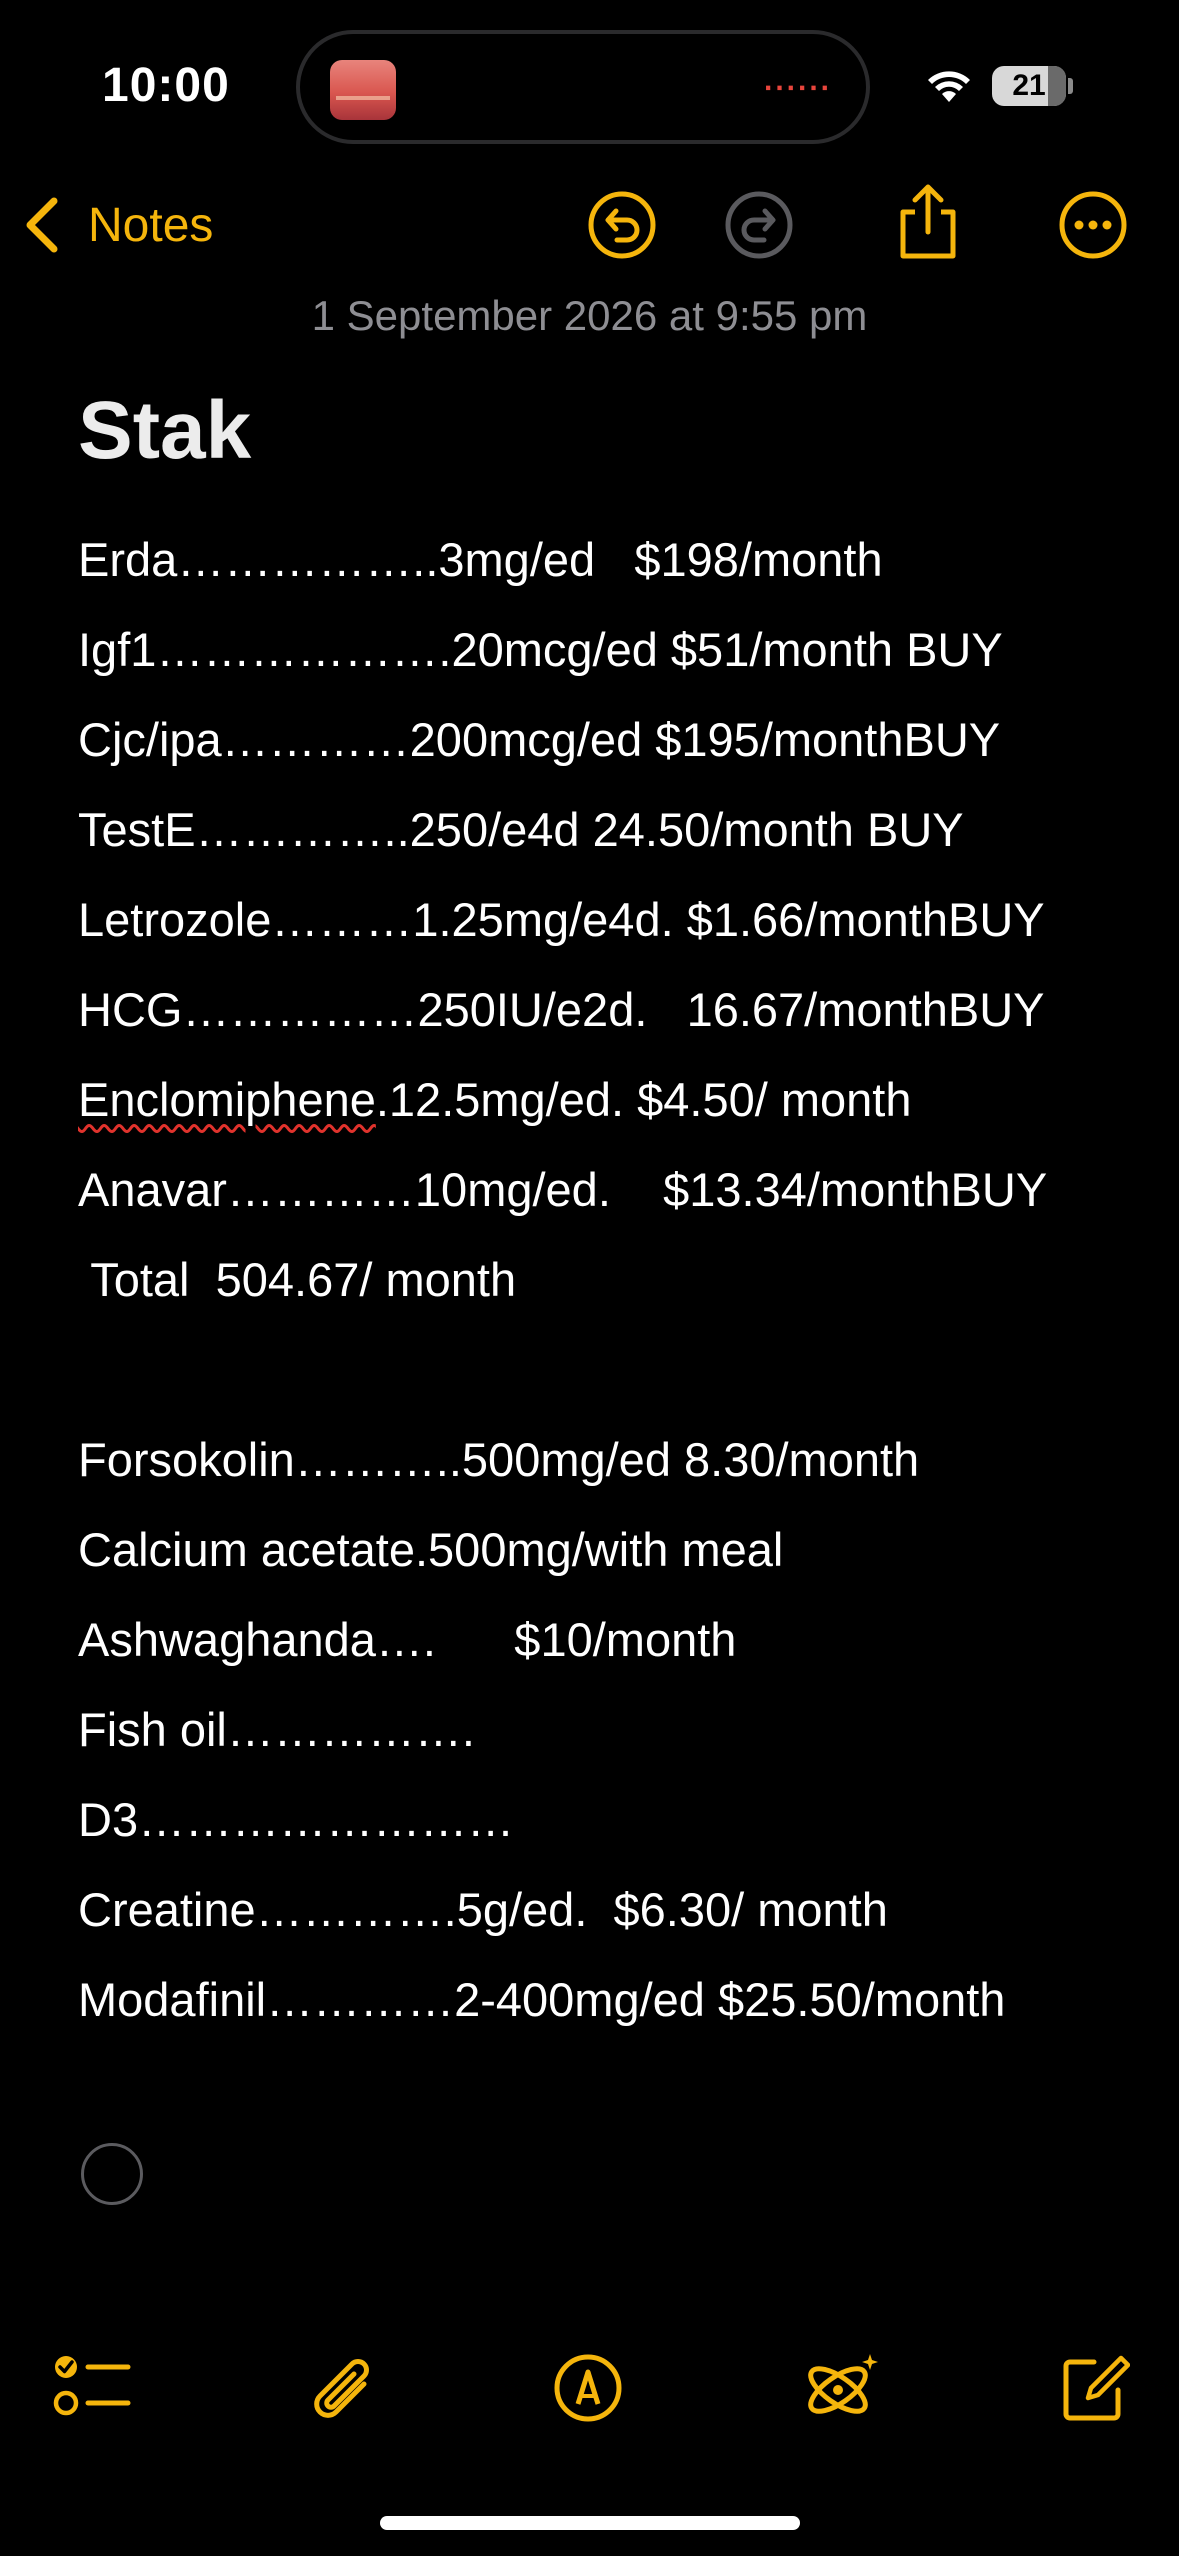 This screenshot has height=2556, width=1179. What do you see at coordinates (608, 1650) in the screenshot?
I see `note-line: Ashwaghanda…. $10/month` at bounding box center [608, 1650].